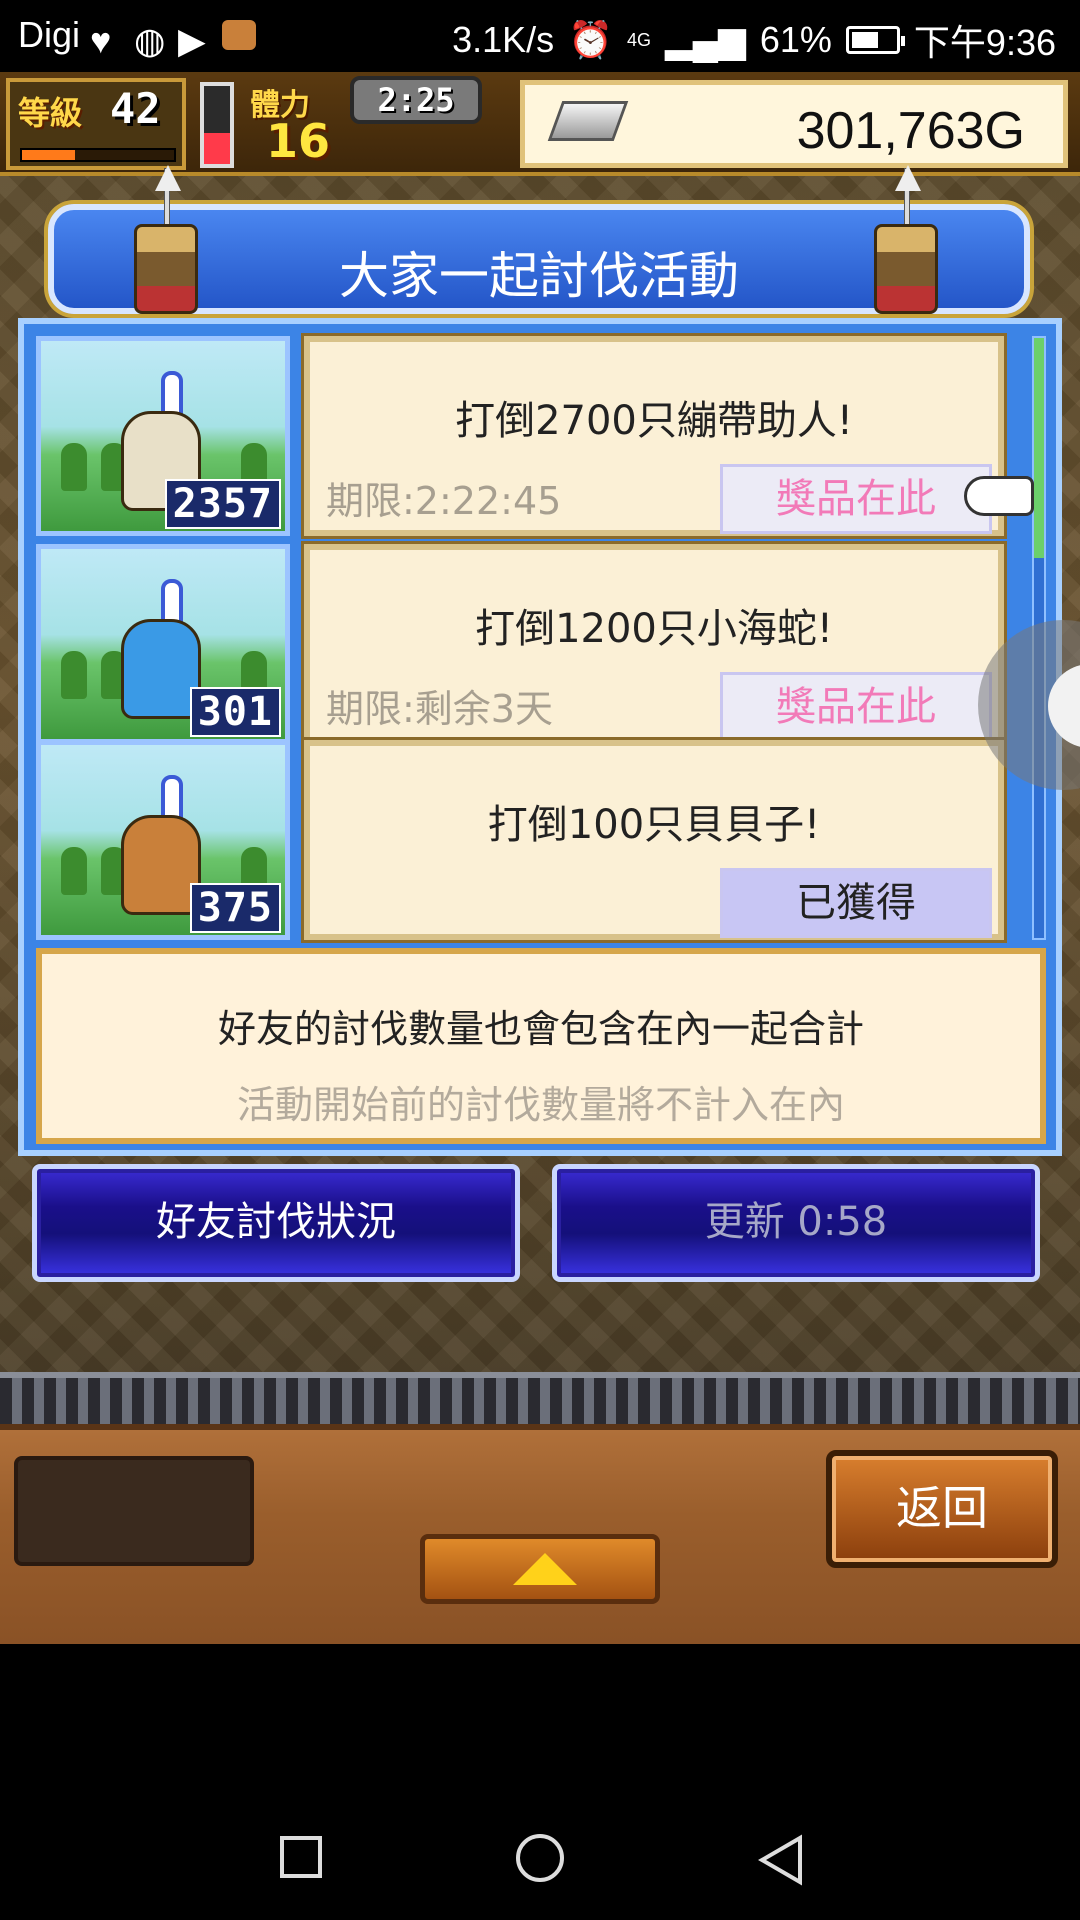  Describe the element at coordinates (540, 1401) in the screenshot. I see `background-fence` at that location.